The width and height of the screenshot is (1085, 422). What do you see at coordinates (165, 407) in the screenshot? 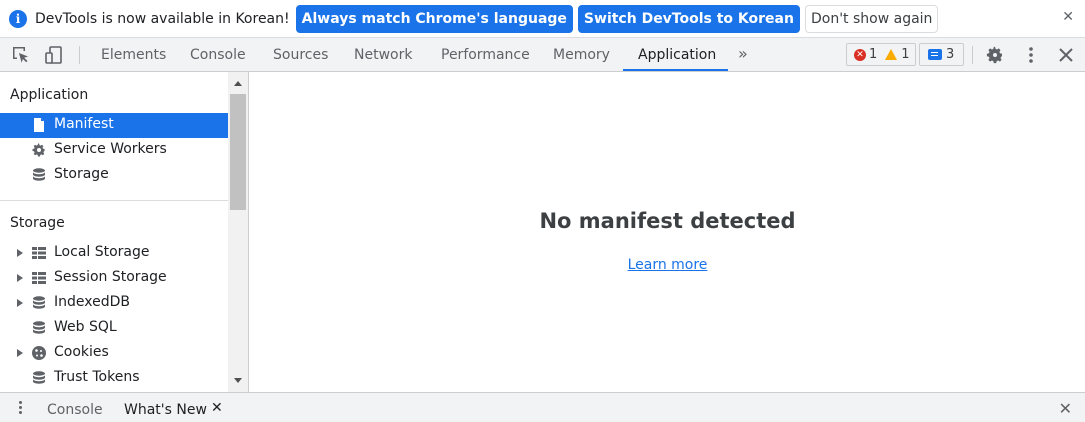
I see `drawer-tab-whats-new: What's New` at bounding box center [165, 407].